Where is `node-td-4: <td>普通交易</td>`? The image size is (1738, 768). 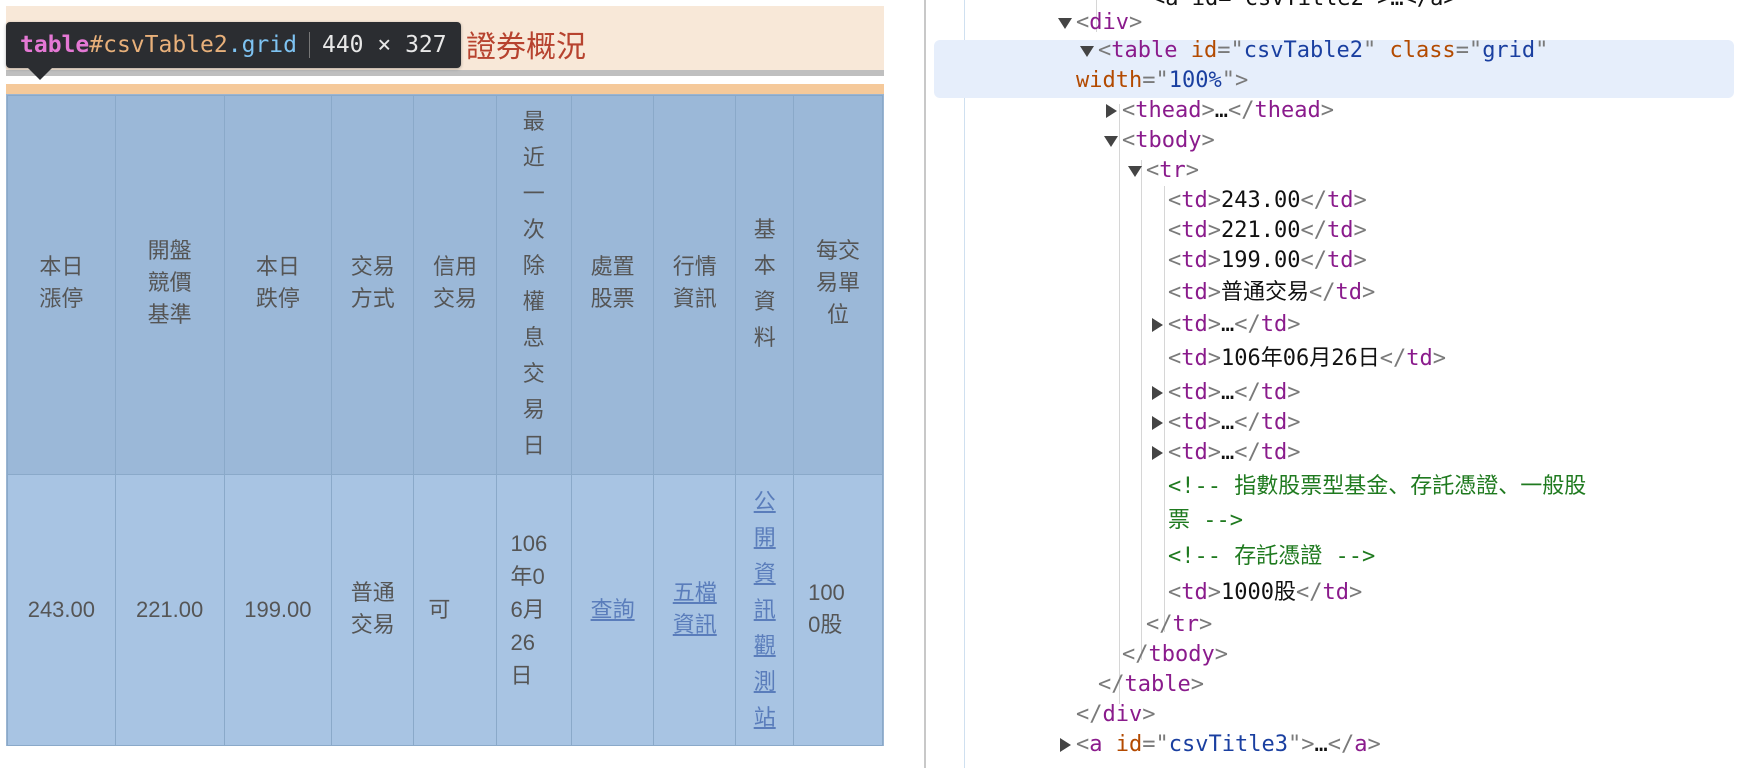
node-td-4: <td>普通交易</td> is located at coordinates (1271, 293).